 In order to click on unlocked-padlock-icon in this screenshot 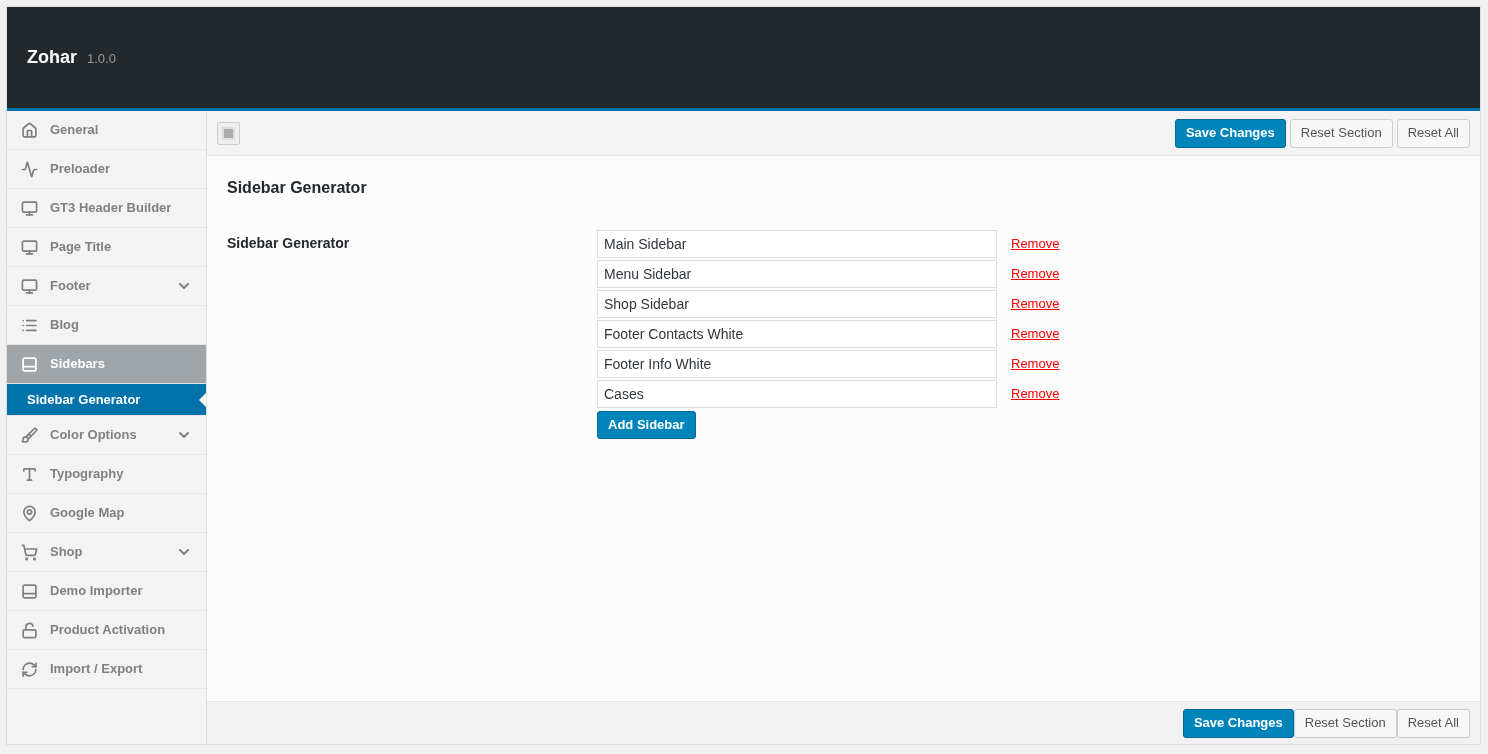, I will do `click(29, 630)`.